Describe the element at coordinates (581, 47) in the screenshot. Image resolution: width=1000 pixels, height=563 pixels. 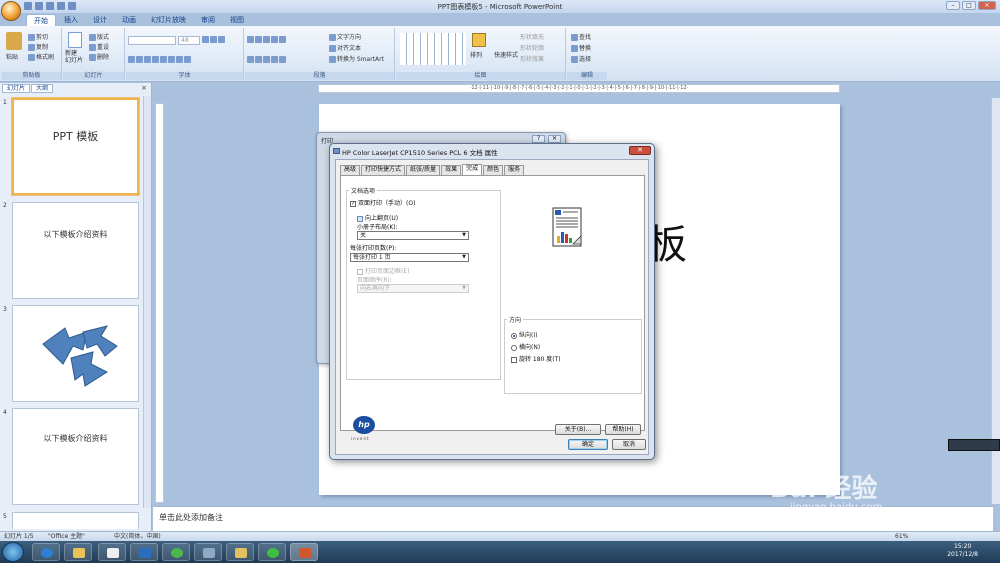
I see `replace-button: 替换` at that location.